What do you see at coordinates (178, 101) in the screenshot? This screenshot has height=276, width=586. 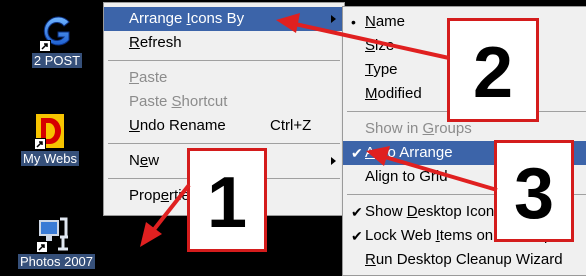 I see `menu-item-label: Paste Shortcut` at bounding box center [178, 101].